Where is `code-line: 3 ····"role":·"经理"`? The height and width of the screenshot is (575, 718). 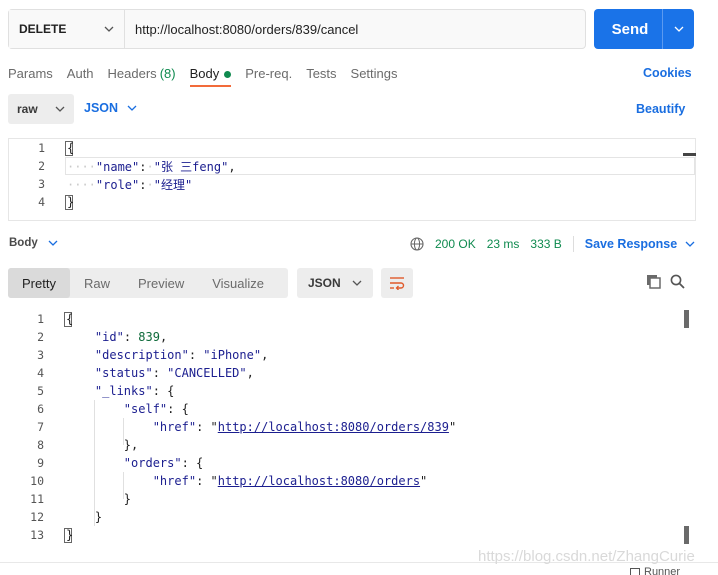
code-line: 3 ····"role":·"经理" is located at coordinates (352, 184).